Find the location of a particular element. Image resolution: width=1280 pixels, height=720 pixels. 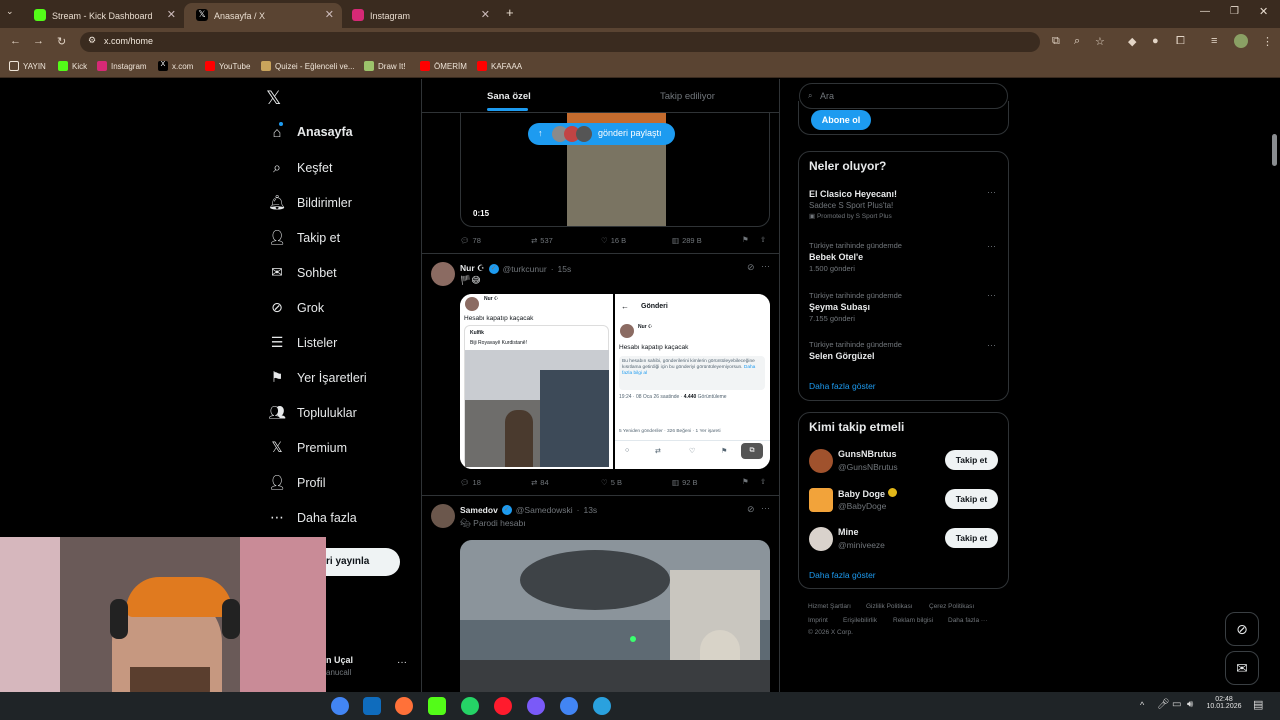

sidebar-item-communities: 👥︎ Topluluklar is located at coordinates (312, 412).